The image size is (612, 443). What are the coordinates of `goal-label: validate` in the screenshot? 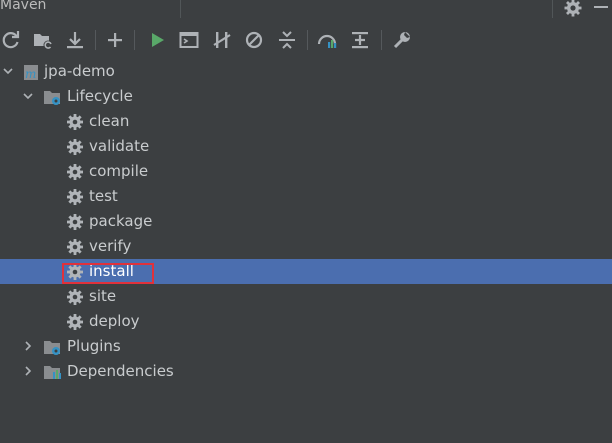 It's located at (119, 146).